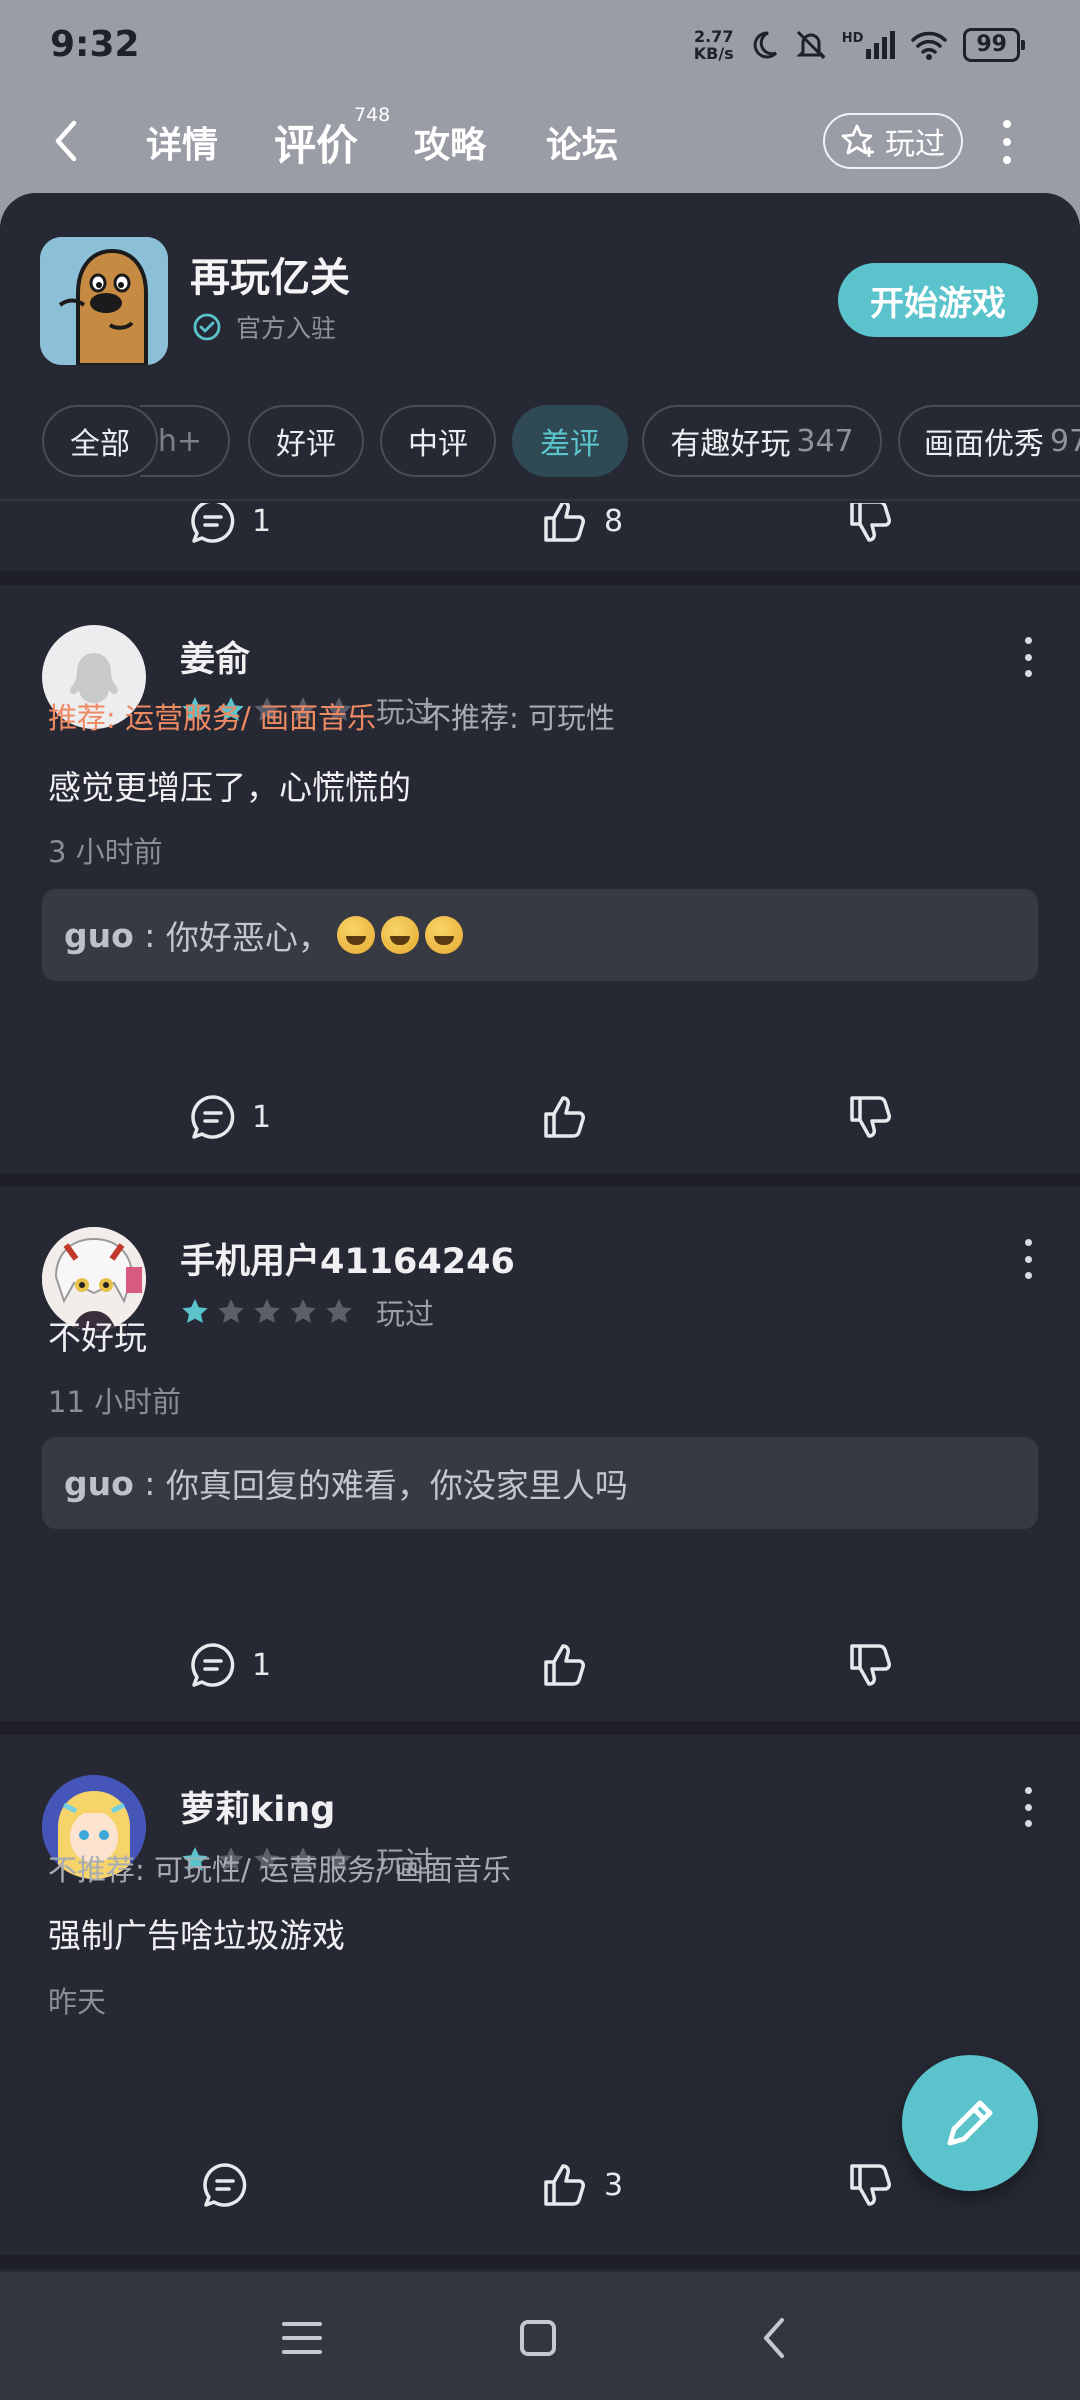 The width and height of the screenshot is (1080, 2400). I want to click on not-recommend-tags: 不推荐: 可玩性, so click(518, 718).